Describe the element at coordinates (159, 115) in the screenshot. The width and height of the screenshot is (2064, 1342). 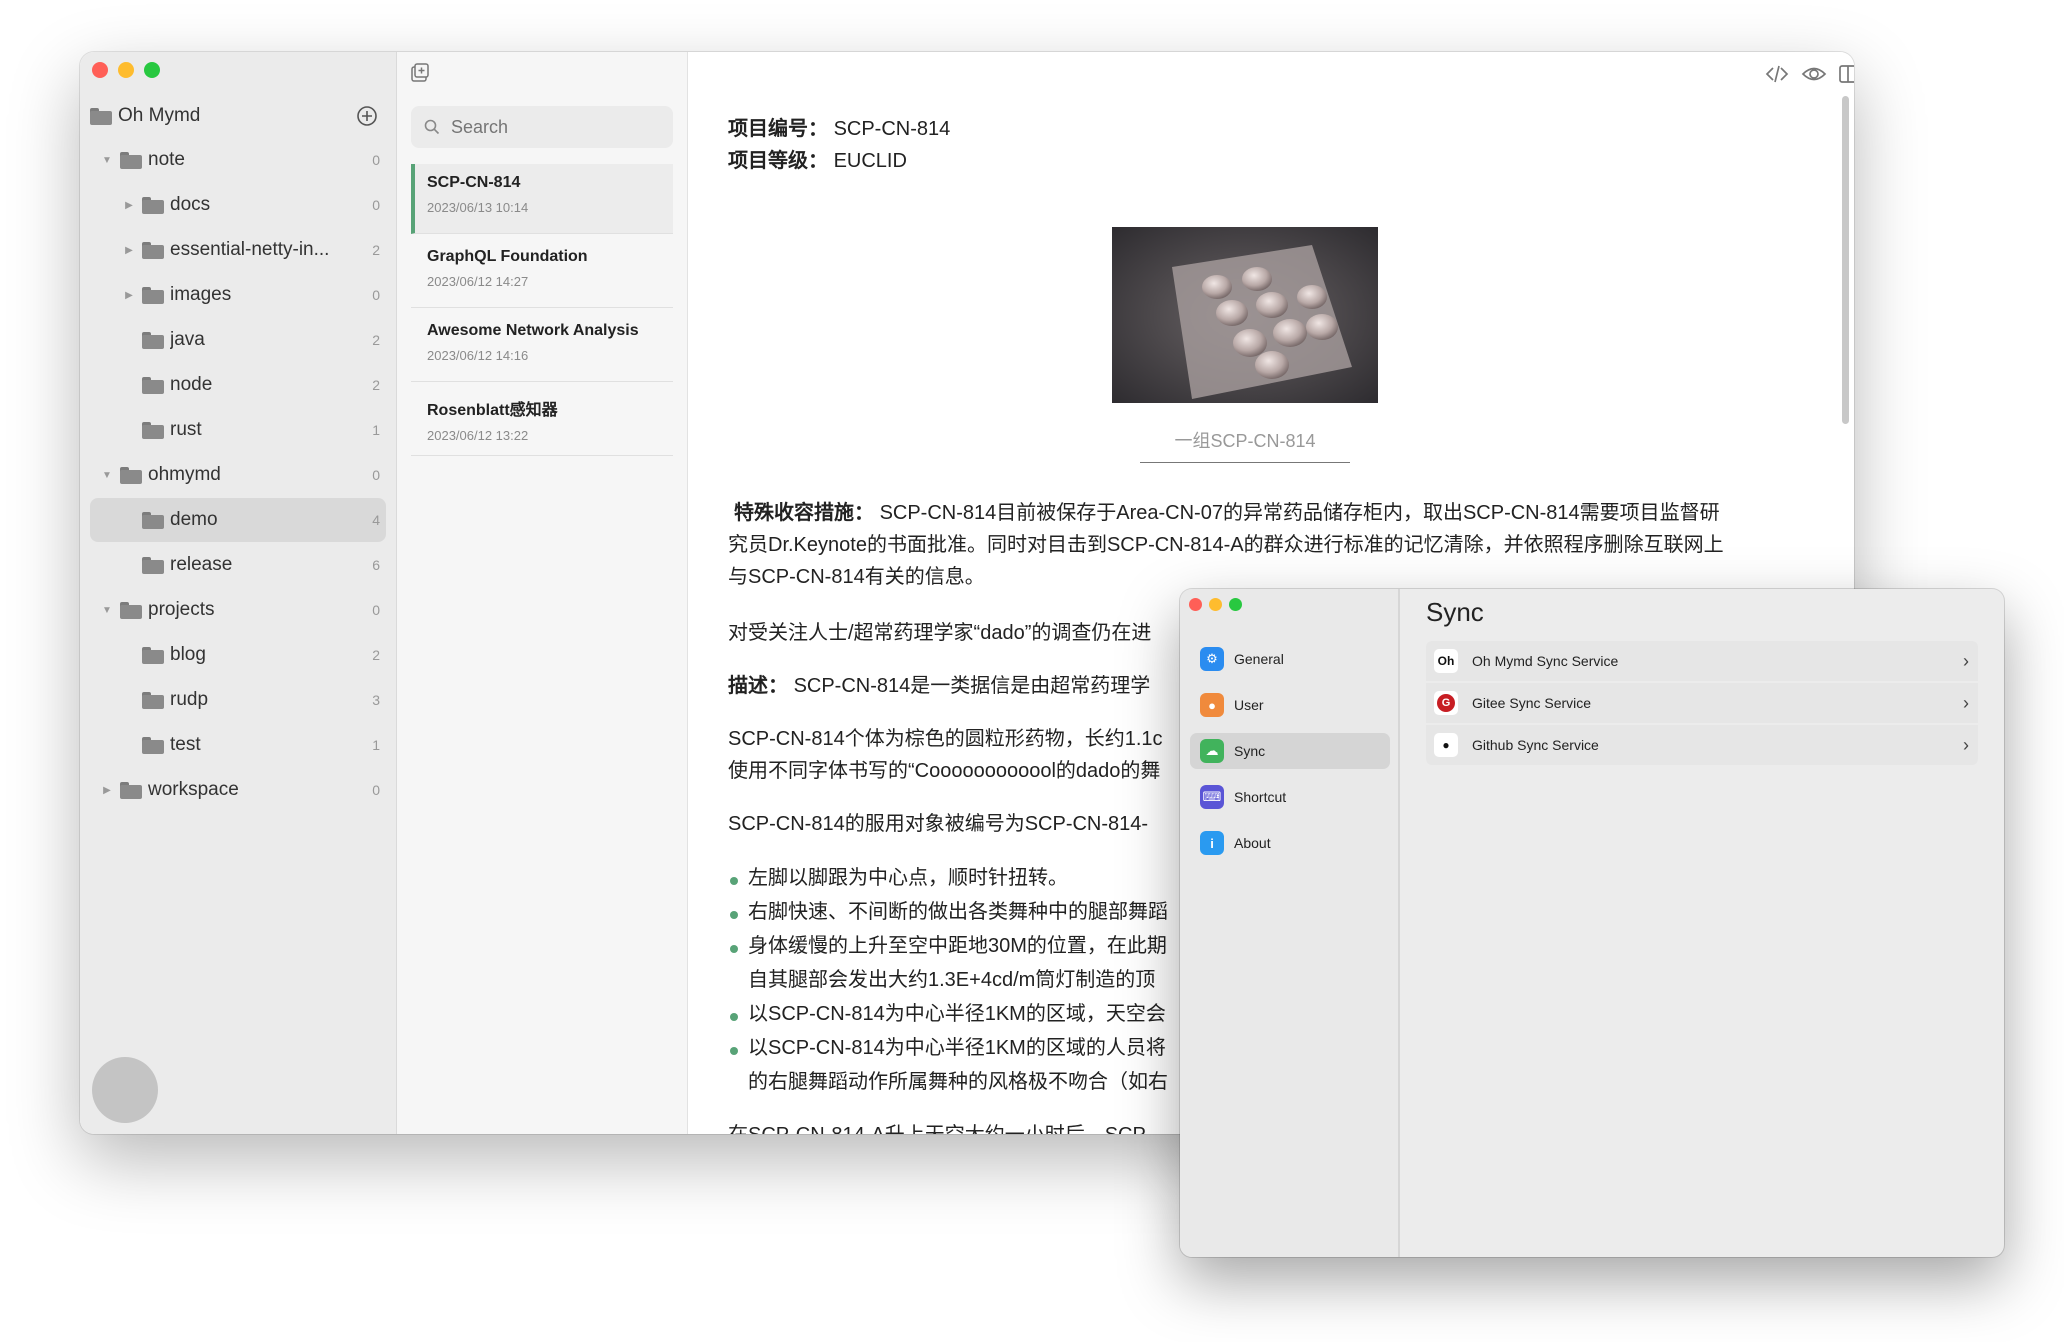
I see `sidebar-root-label: Oh Mymd` at that location.